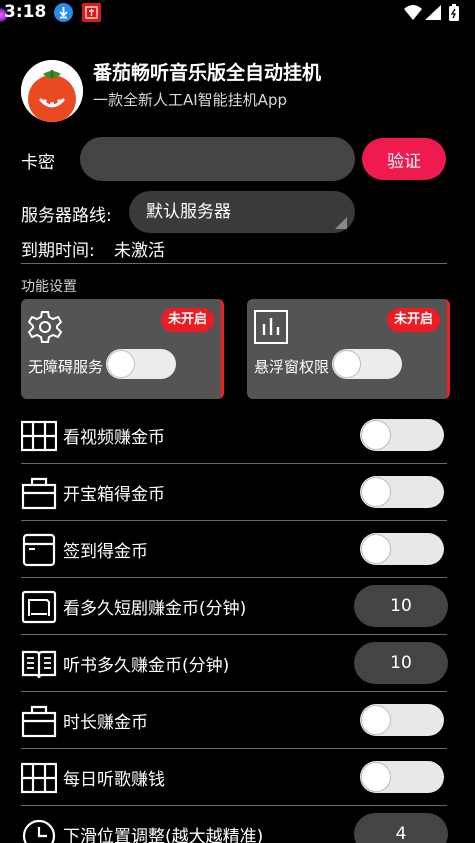 The height and width of the screenshot is (843, 475). Describe the element at coordinates (114, 495) in the screenshot. I see `task-label: 开宝箱得金币` at that location.